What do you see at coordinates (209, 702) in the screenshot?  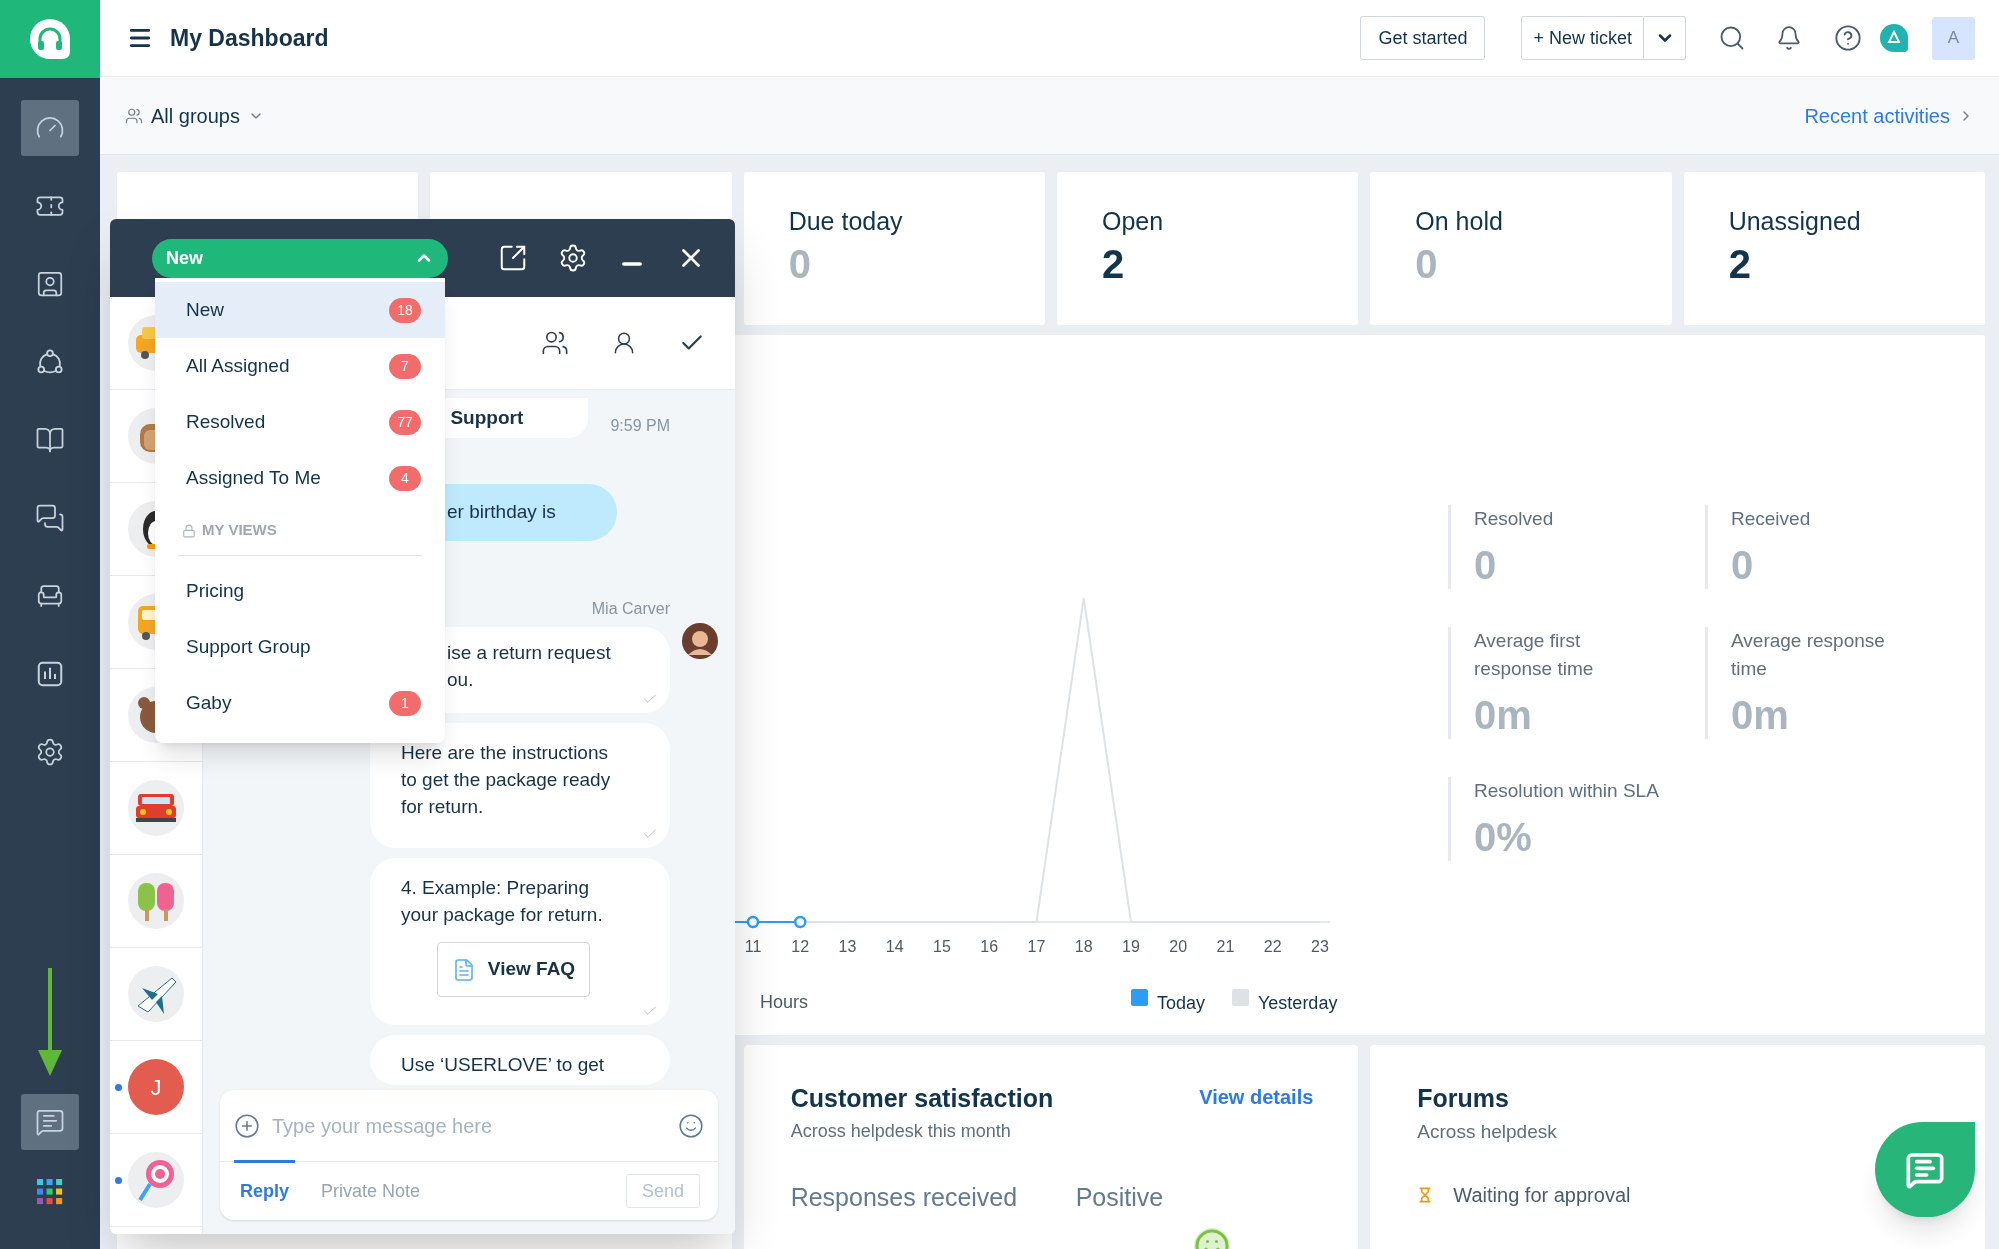 I see `menu-item-label: Gaby` at bounding box center [209, 702].